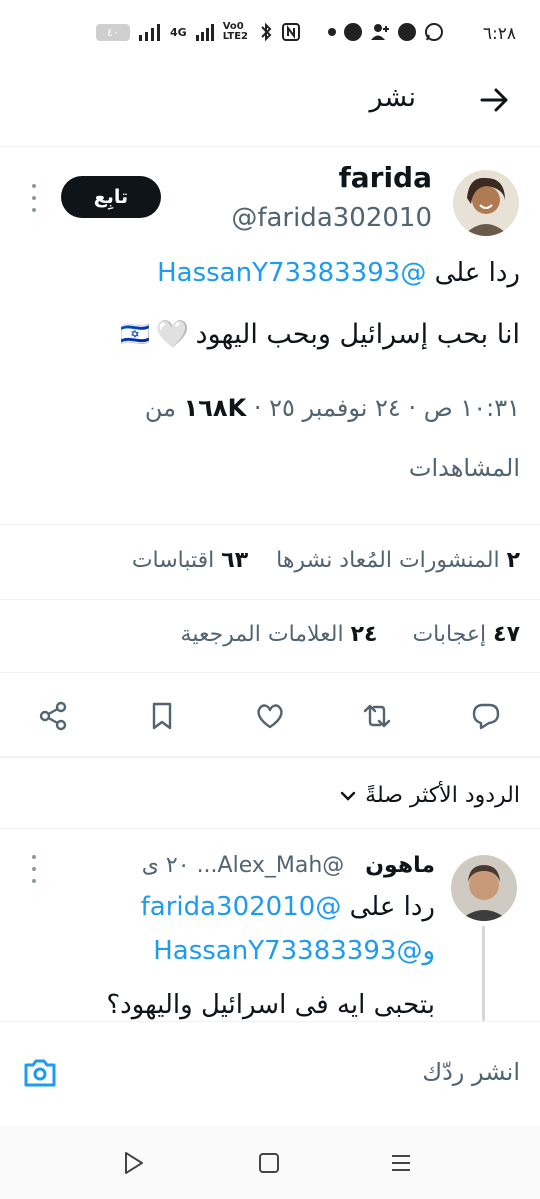 The image size is (540, 1199). I want to click on system-navigation-bar, so click(270, 1162).